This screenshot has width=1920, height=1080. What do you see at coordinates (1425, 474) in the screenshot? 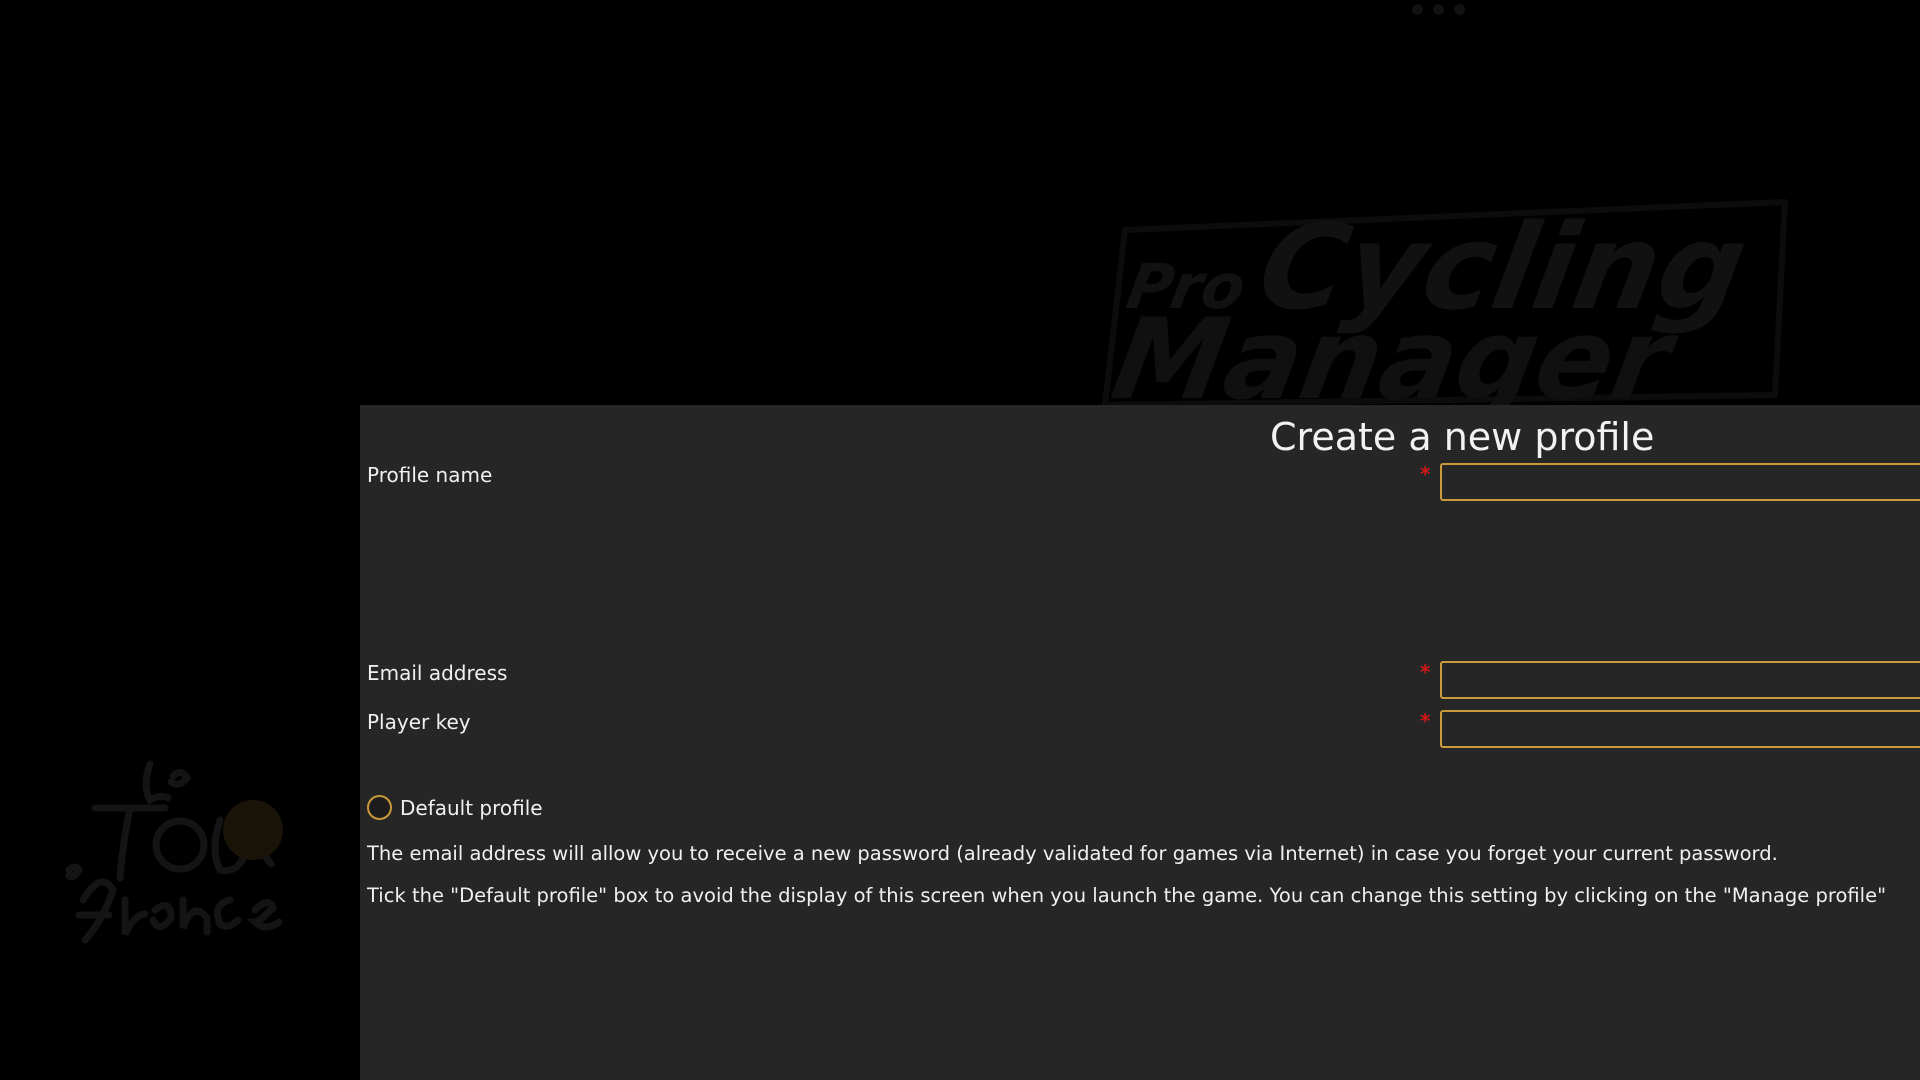
I see `profile-name-required-mark: *` at bounding box center [1425, 474].